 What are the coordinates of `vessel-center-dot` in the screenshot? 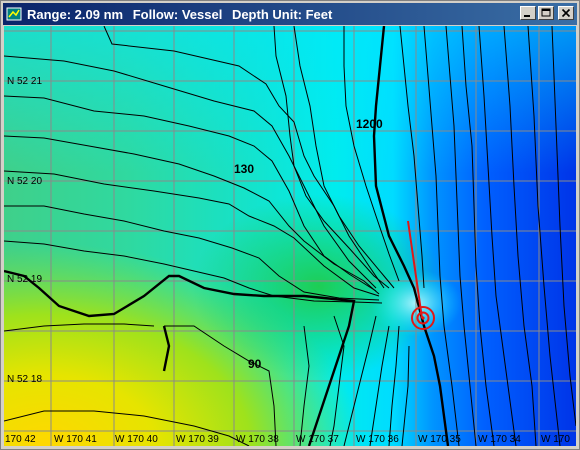 It's located at (423, 318).